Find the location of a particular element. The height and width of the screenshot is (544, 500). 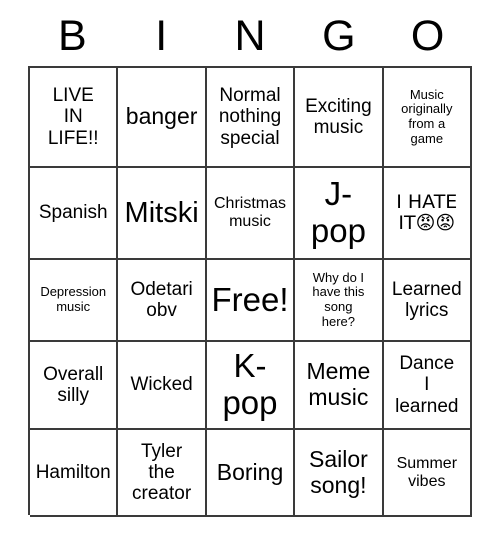

bingo-cell-n5: Boring is located at coordinates (251, 473).